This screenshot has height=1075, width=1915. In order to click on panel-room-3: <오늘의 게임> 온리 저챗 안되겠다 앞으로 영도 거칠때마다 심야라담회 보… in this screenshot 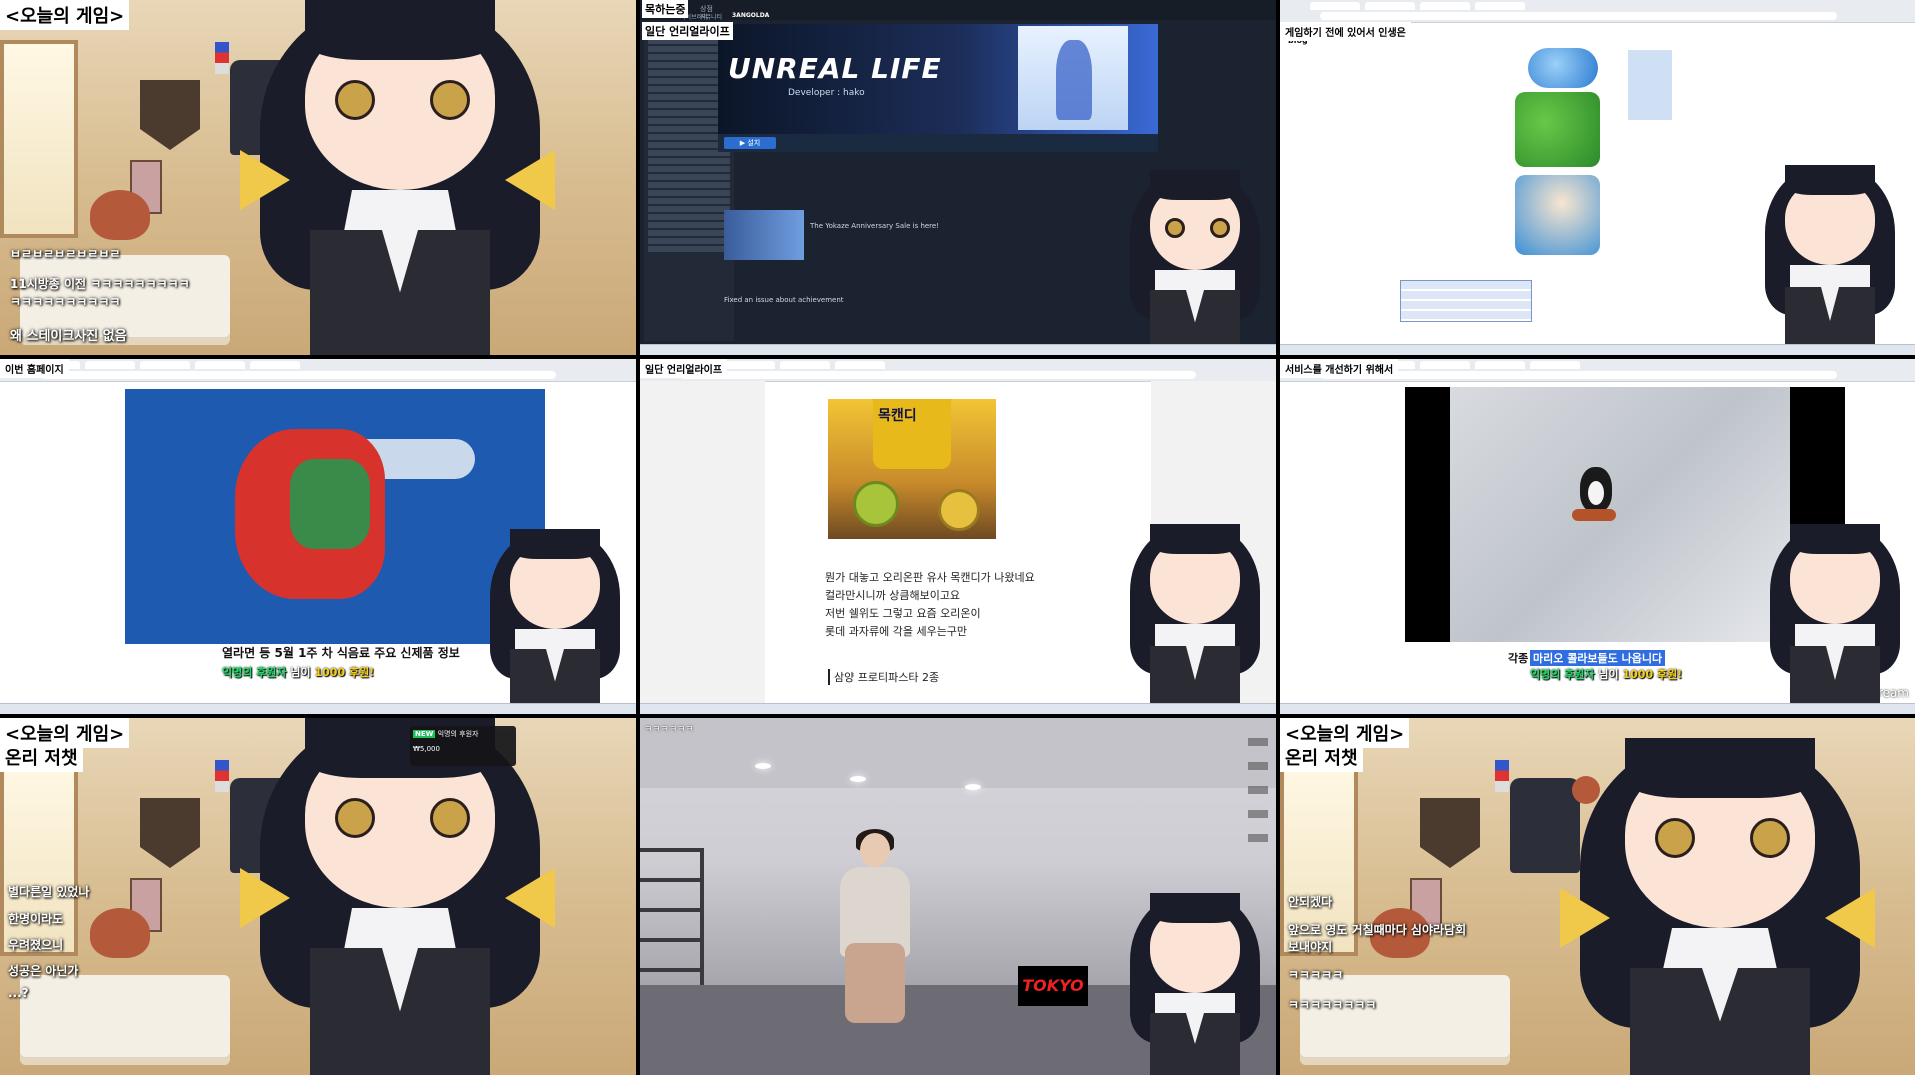, I will do `click(1597, 896)`.